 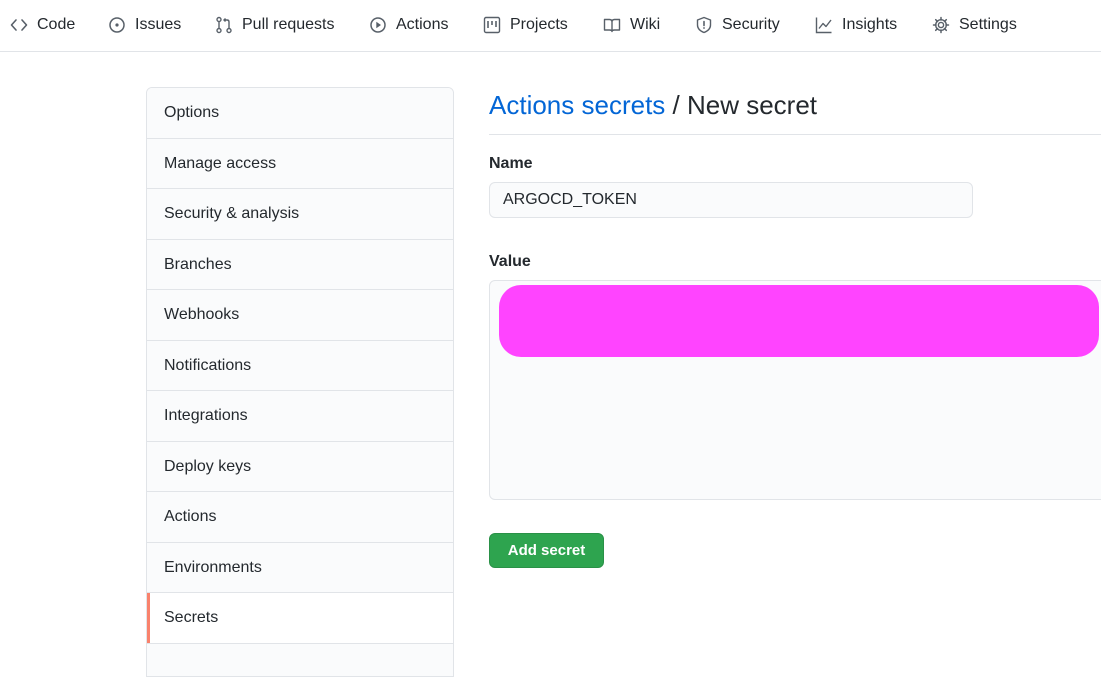 What do you see at coordinates (300, 416) in the screenshot?
I see `sidebar-item-integrations: Integrations` at bounding box center [300, 416].